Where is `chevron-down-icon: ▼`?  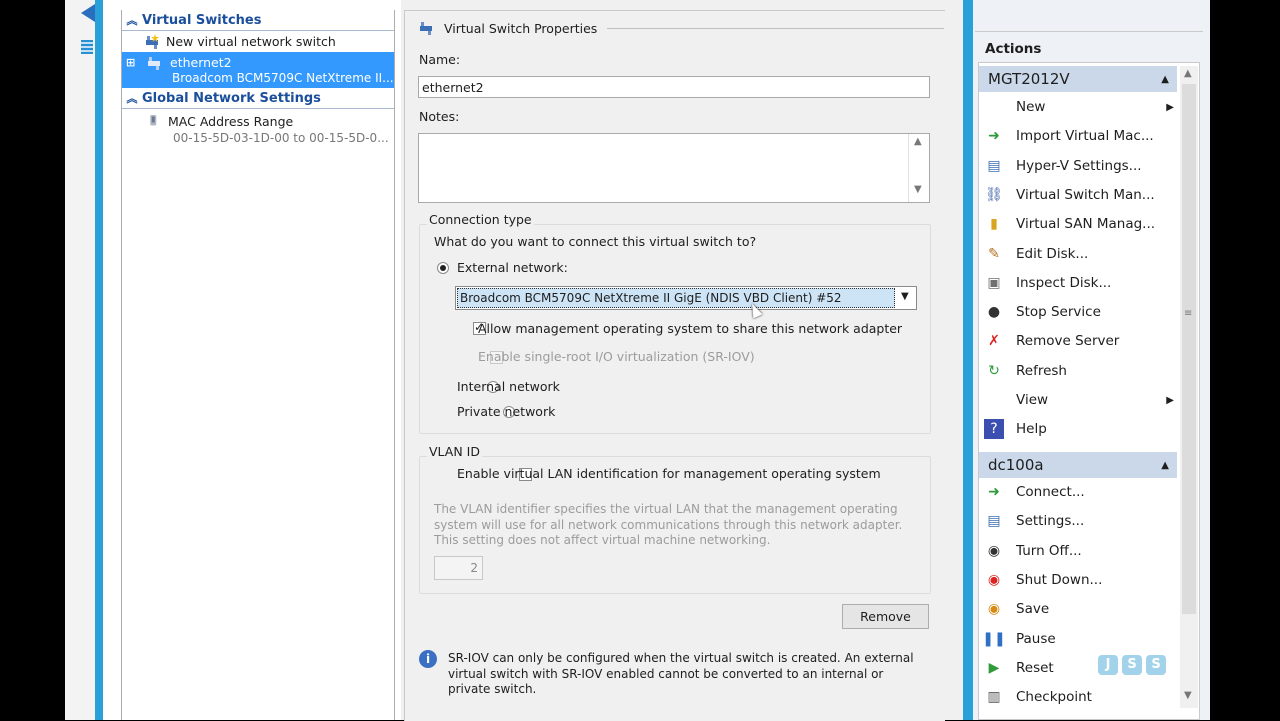 chevron-down-icon: ▼ is located at coordinates (905, 296).